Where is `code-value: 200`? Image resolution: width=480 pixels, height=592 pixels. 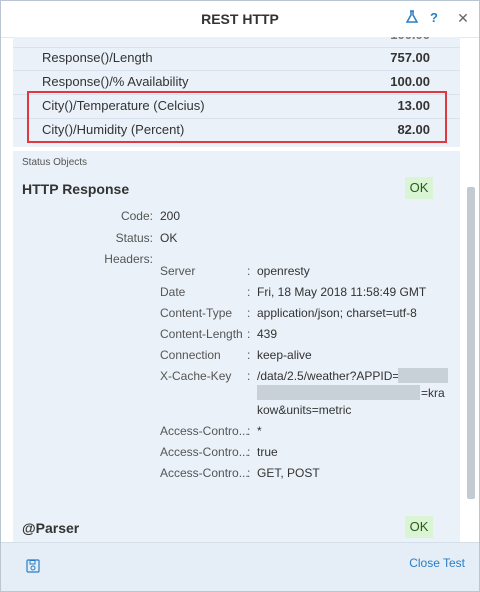 code-value: 200 is located at coordinates (170, 216).